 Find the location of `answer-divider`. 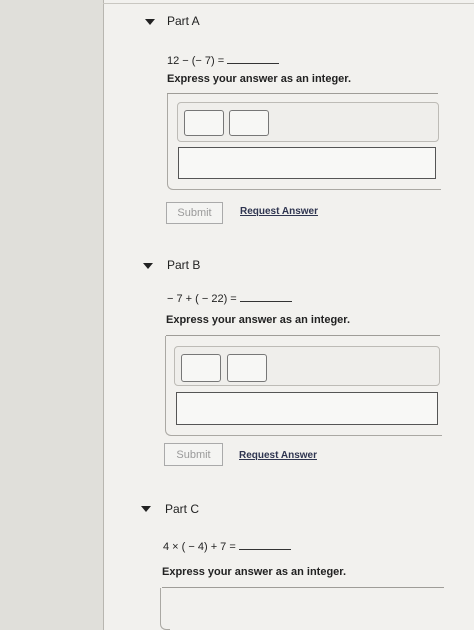

answer-divider is located at coordinates (303, 587).